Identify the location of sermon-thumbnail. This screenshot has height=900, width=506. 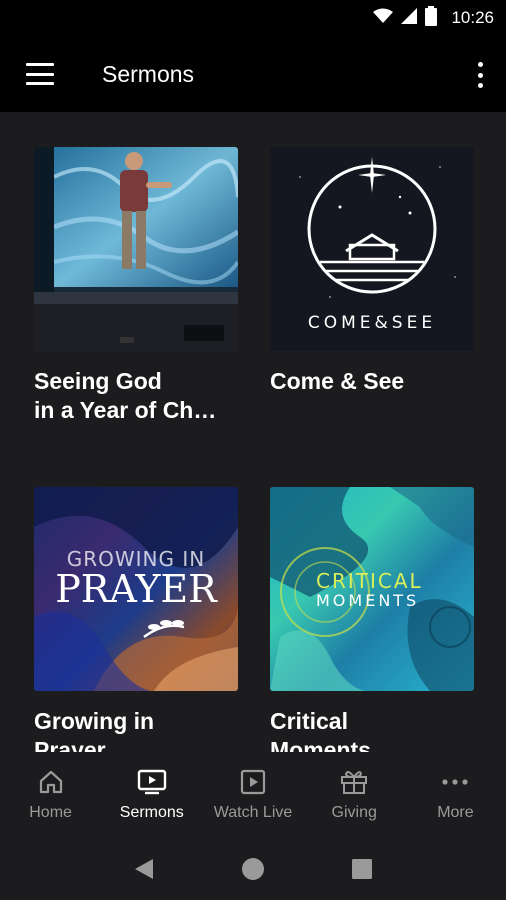
(136, 249).